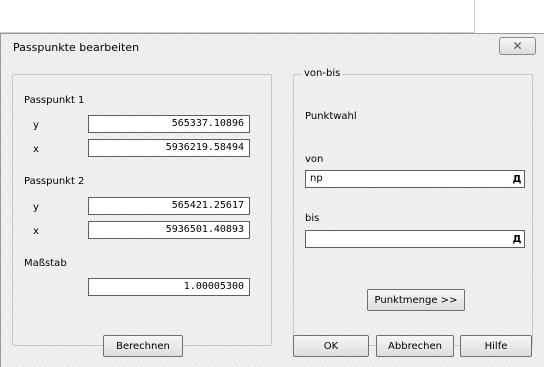  I want to click on ok-button: OK, so click(331, 346).